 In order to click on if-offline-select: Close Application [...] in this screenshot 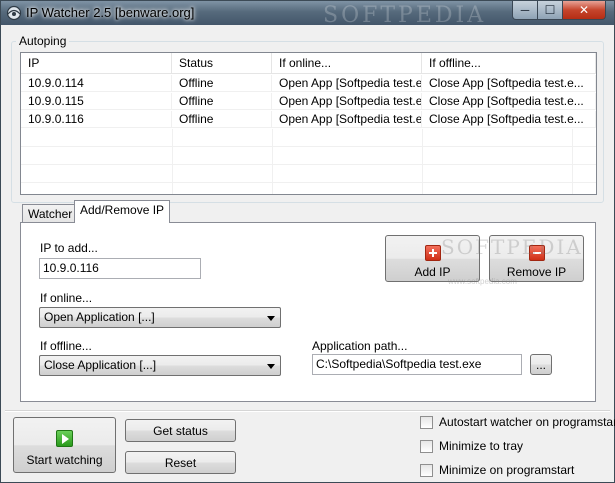, I will do `click(160, 365)`.